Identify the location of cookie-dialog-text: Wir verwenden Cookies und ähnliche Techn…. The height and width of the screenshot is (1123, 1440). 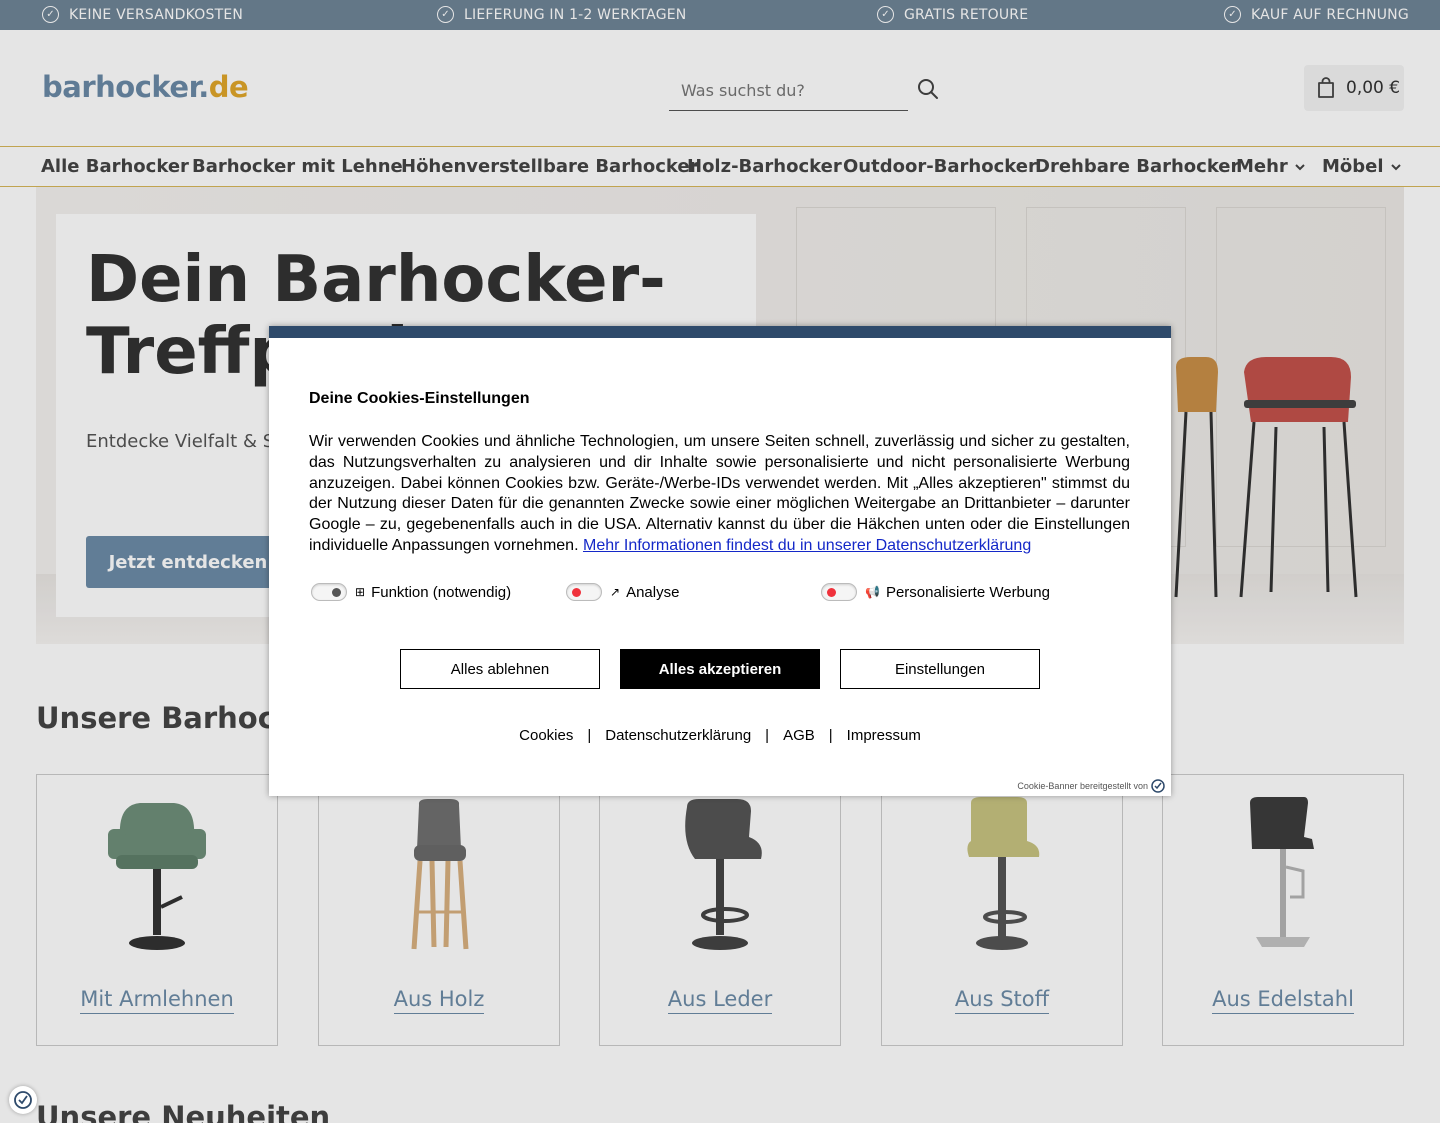
(719, 494).